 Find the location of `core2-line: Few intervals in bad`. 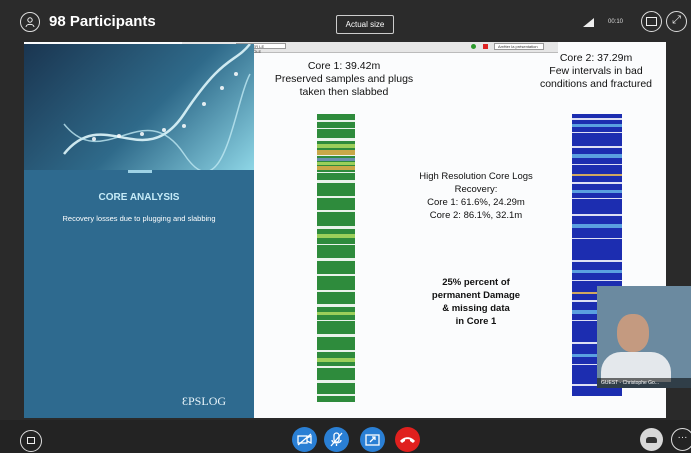

core2-line: Few intervals in bad is located at coordinates (596, 71).